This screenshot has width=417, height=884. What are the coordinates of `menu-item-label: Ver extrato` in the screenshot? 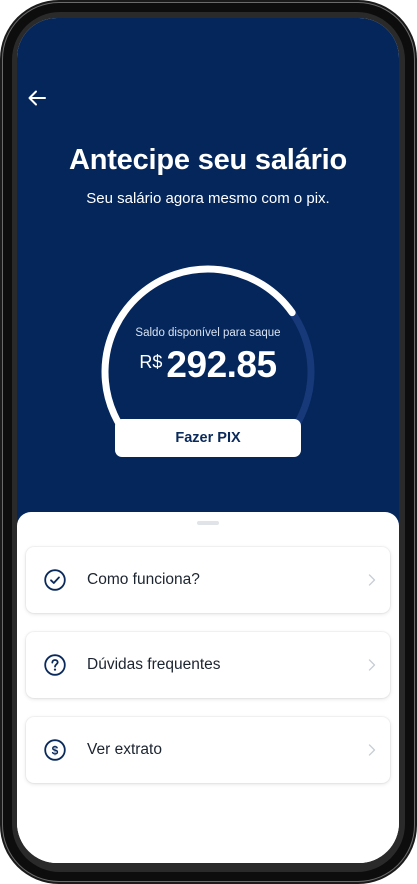 It's located at (124, 749).